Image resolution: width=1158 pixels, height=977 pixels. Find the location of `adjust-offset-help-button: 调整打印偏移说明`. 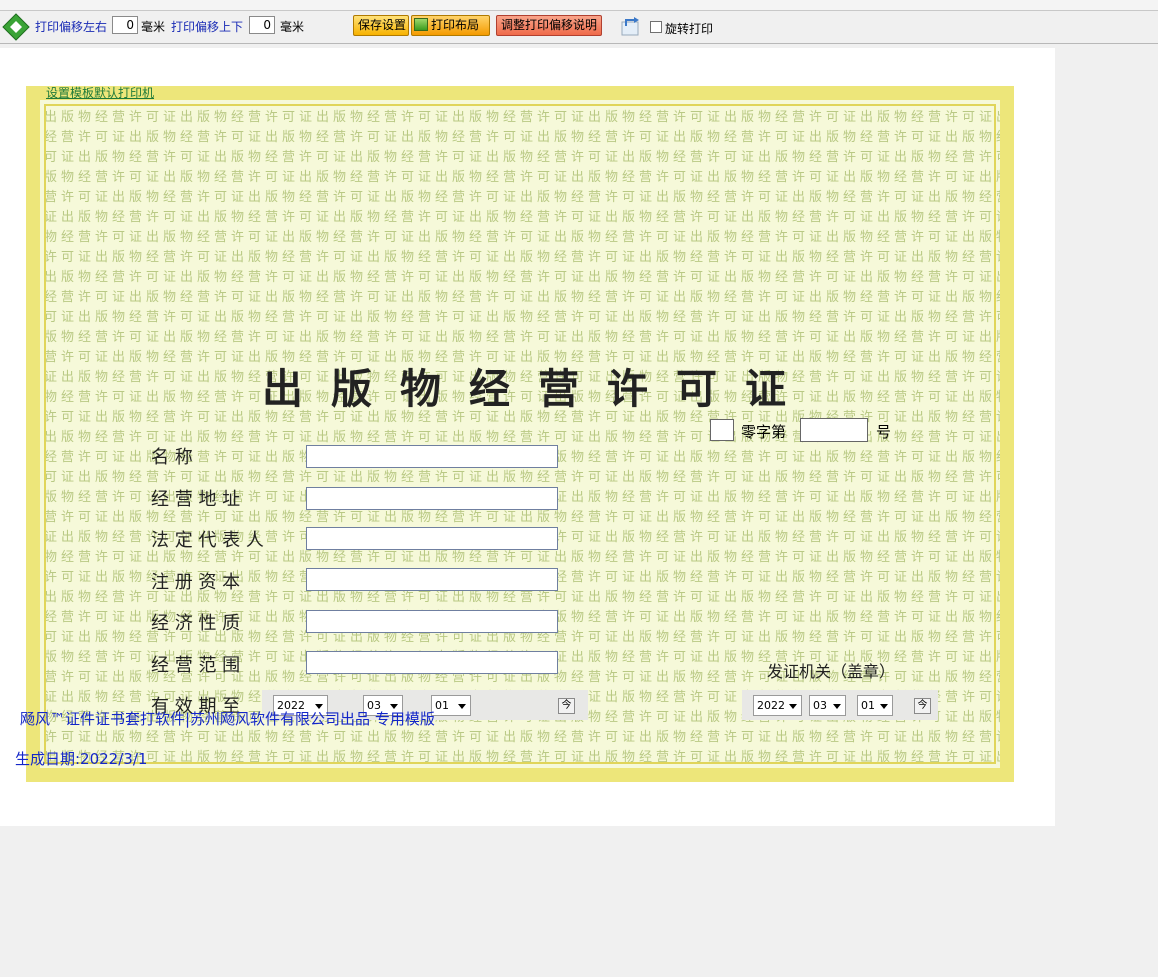

adjust-offset-help-button: 调整打印偏移说明 is located at coordinates (549, 25).